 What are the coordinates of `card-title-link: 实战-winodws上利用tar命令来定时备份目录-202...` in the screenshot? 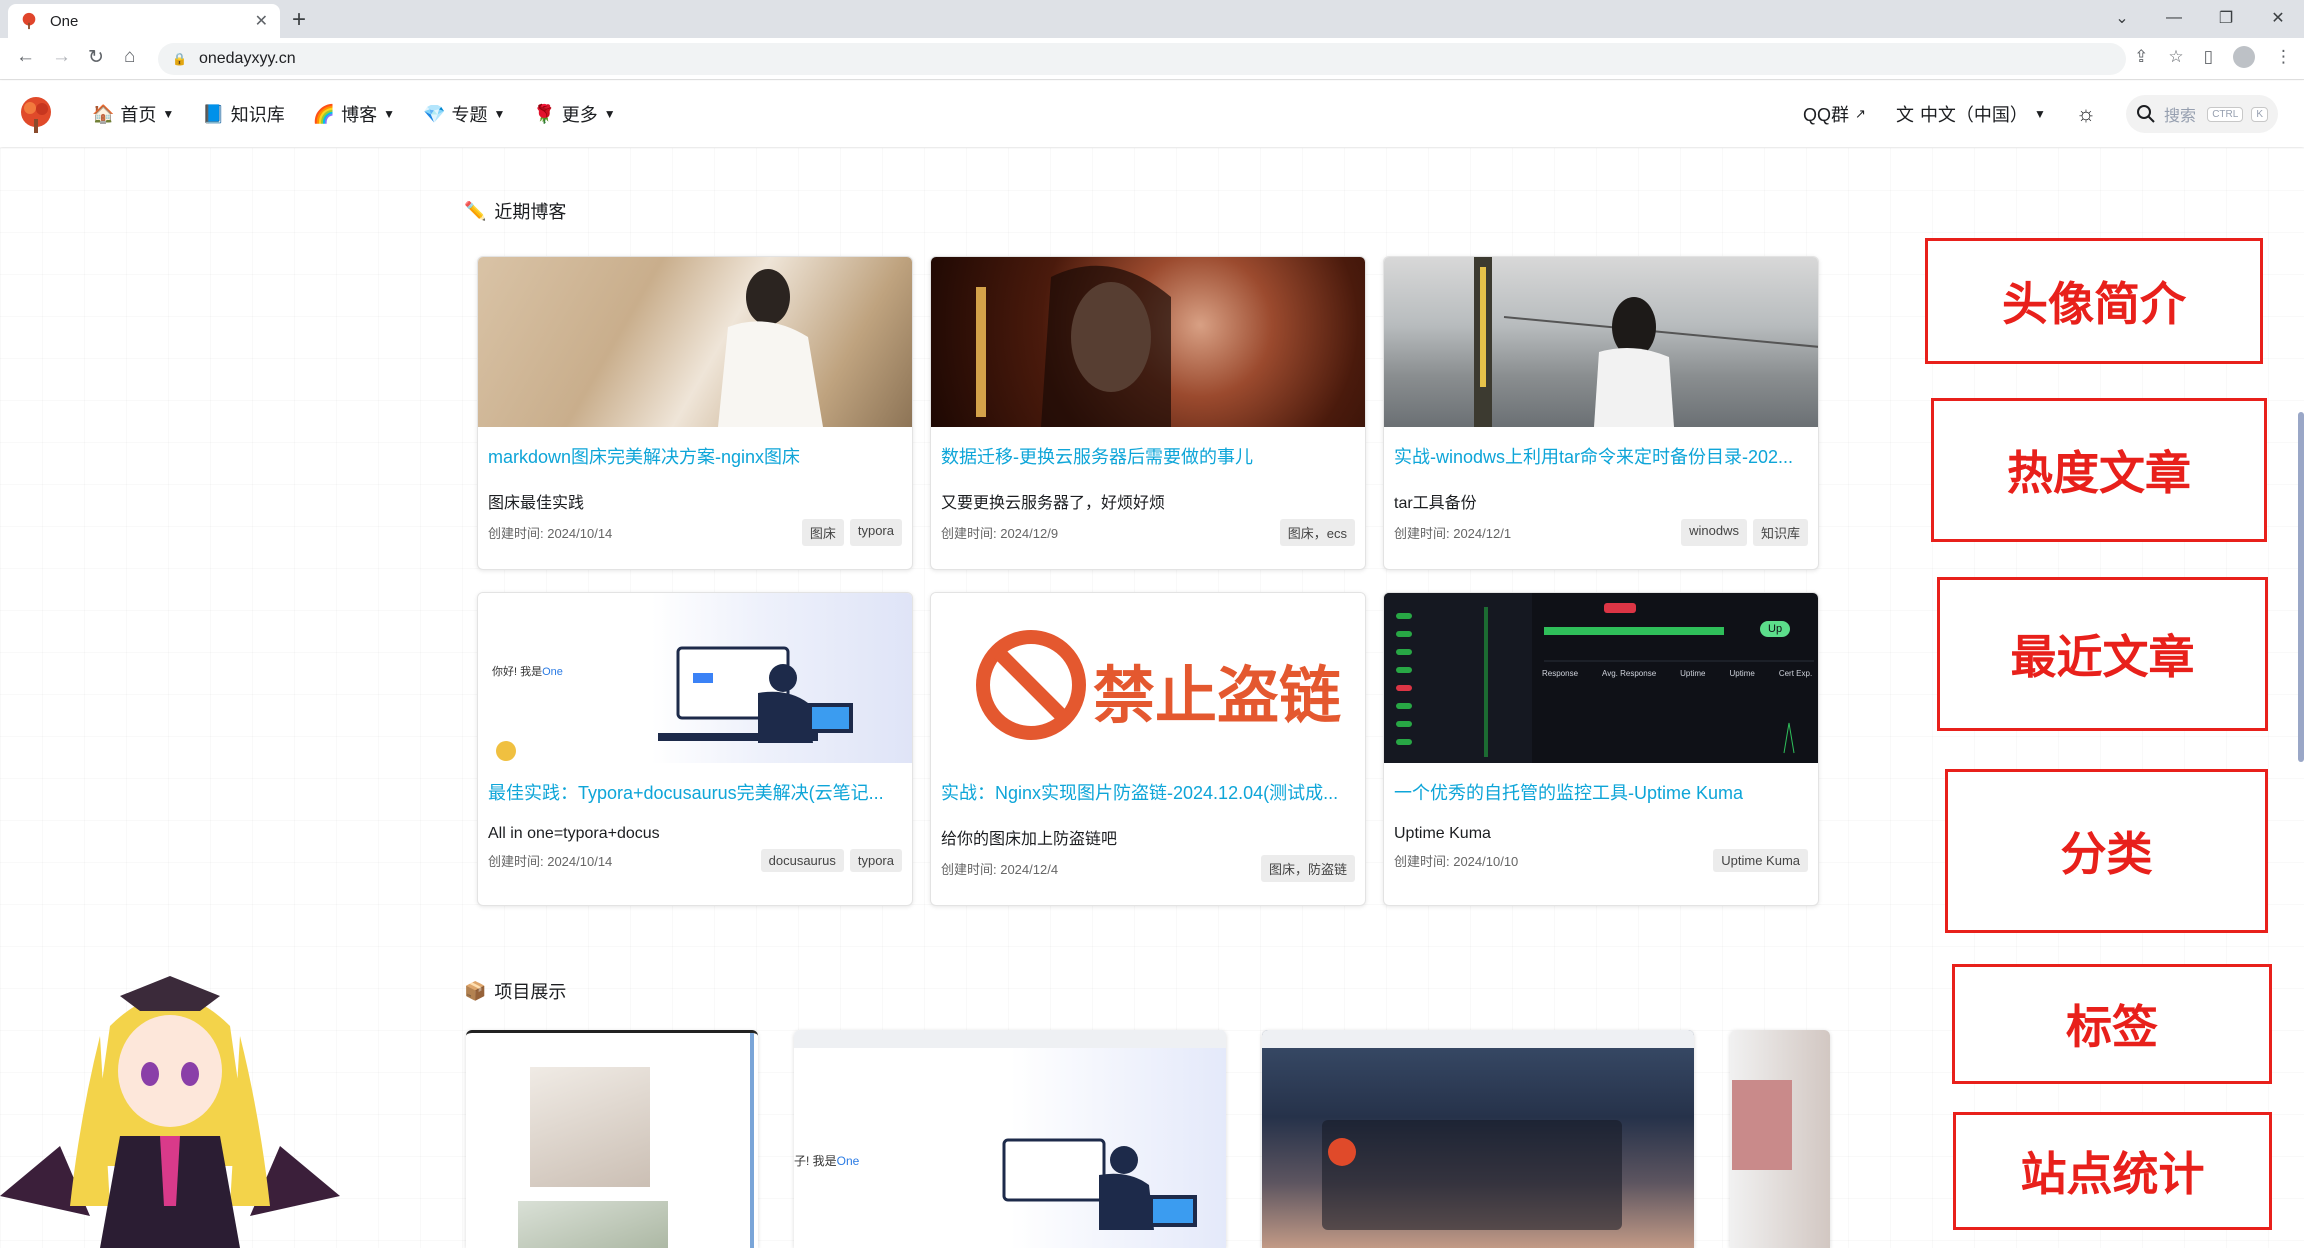 It's located at (1601, 456).